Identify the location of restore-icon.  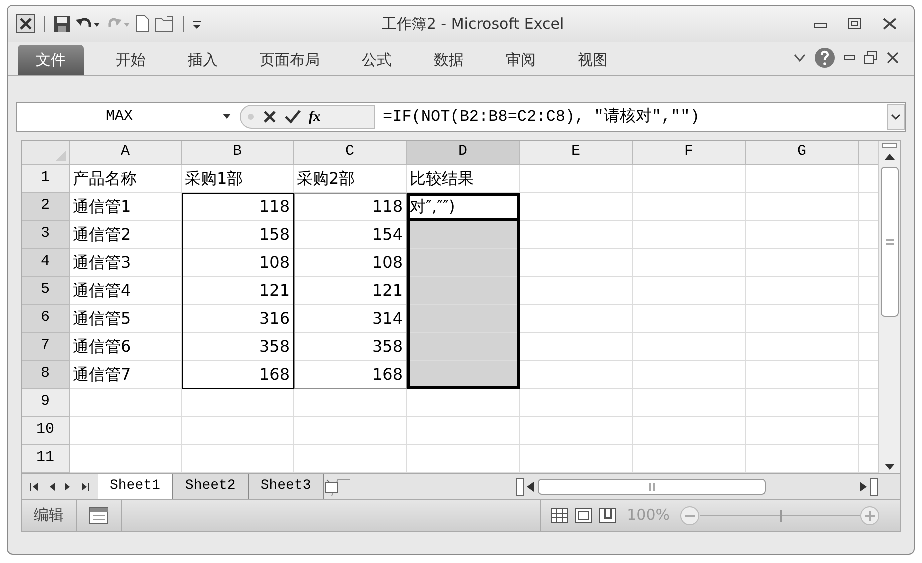
(871, 58).